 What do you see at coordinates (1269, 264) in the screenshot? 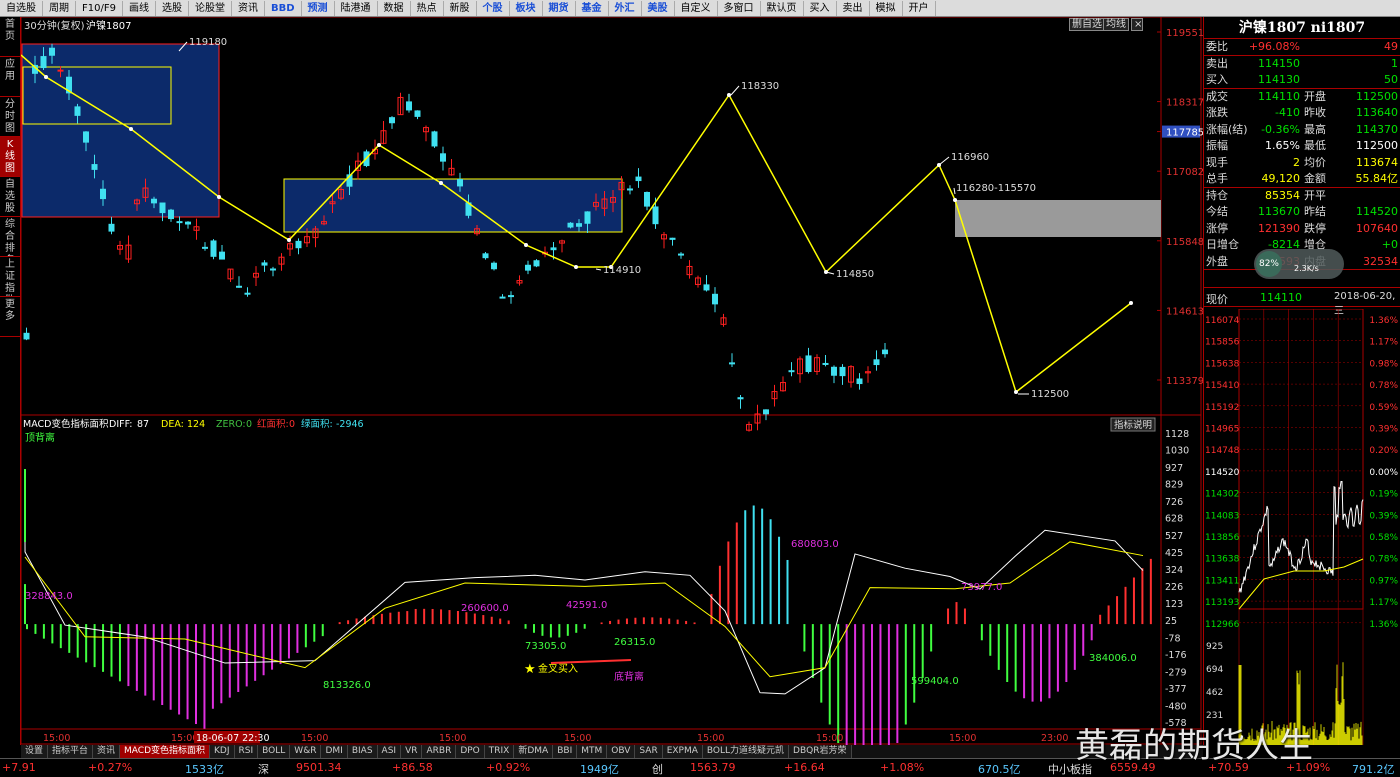
I see `badge-pct: 82%` at bounding box center [1269, 264].